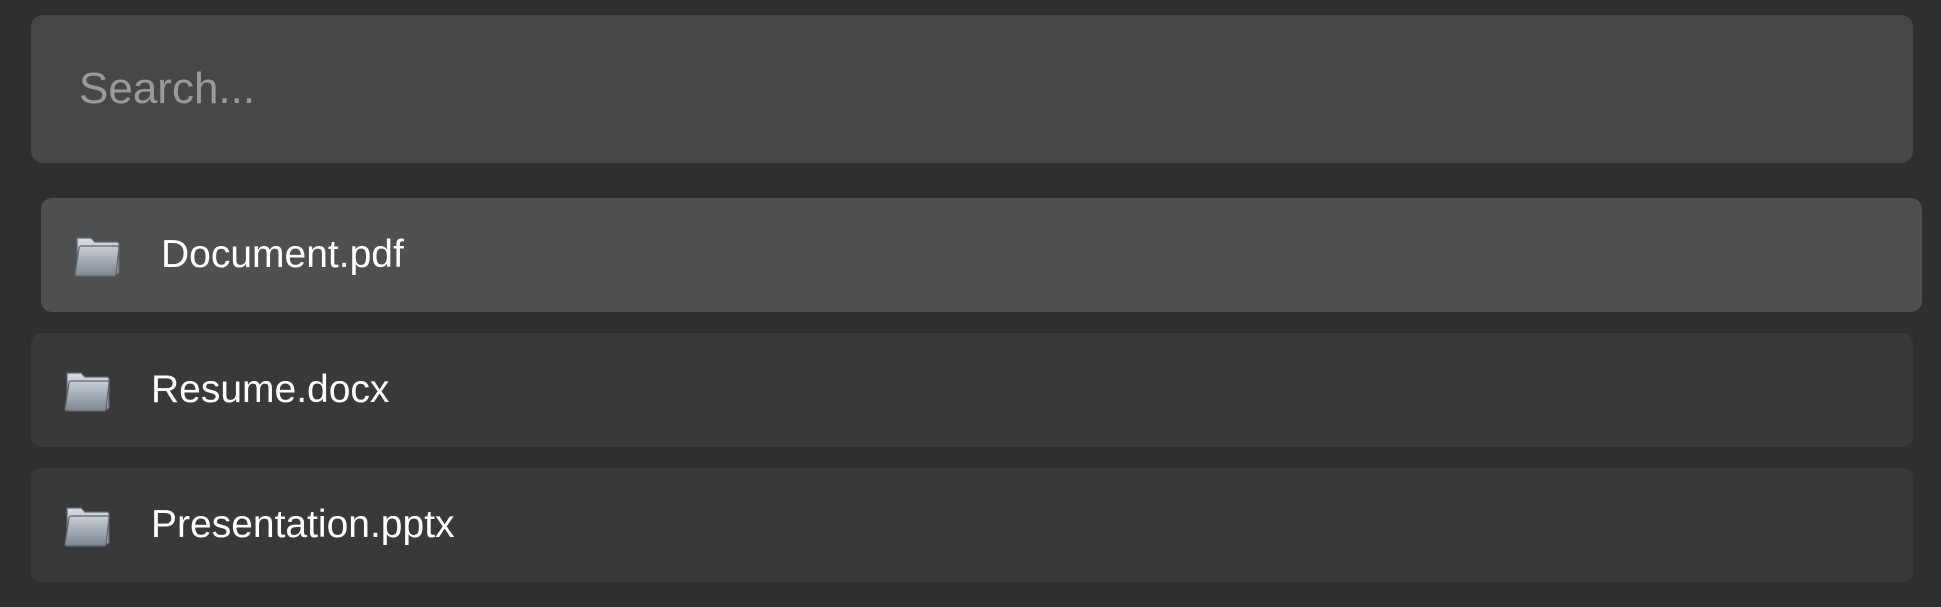  I want to click on file-name: Resume.docx, so click(270, 389).